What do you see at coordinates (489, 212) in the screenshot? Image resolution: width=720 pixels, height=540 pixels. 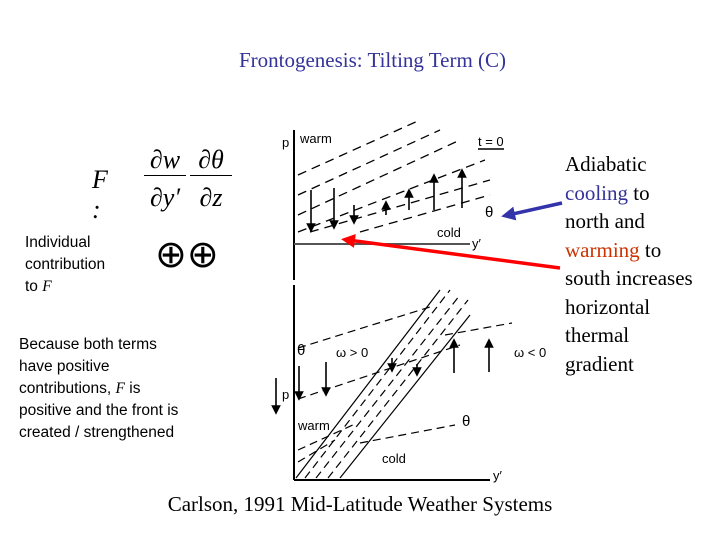 I see `top-theta-label: θ` at bounding box center [489, 212].